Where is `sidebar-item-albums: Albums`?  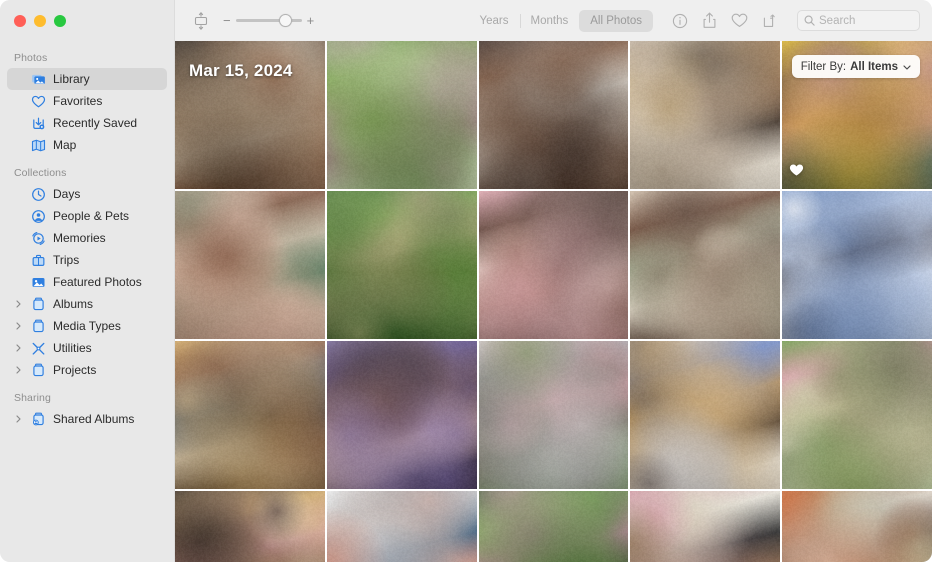 sidebar-item-albums: Albums is located at coordinates (87, 304).